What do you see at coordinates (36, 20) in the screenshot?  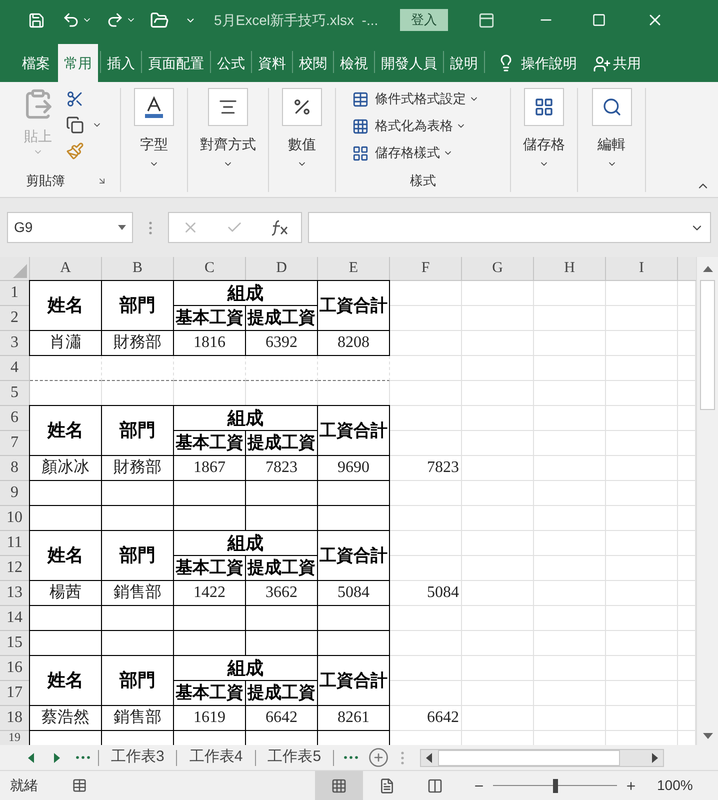 I see `save-icon` at bounding box center [36, 20].